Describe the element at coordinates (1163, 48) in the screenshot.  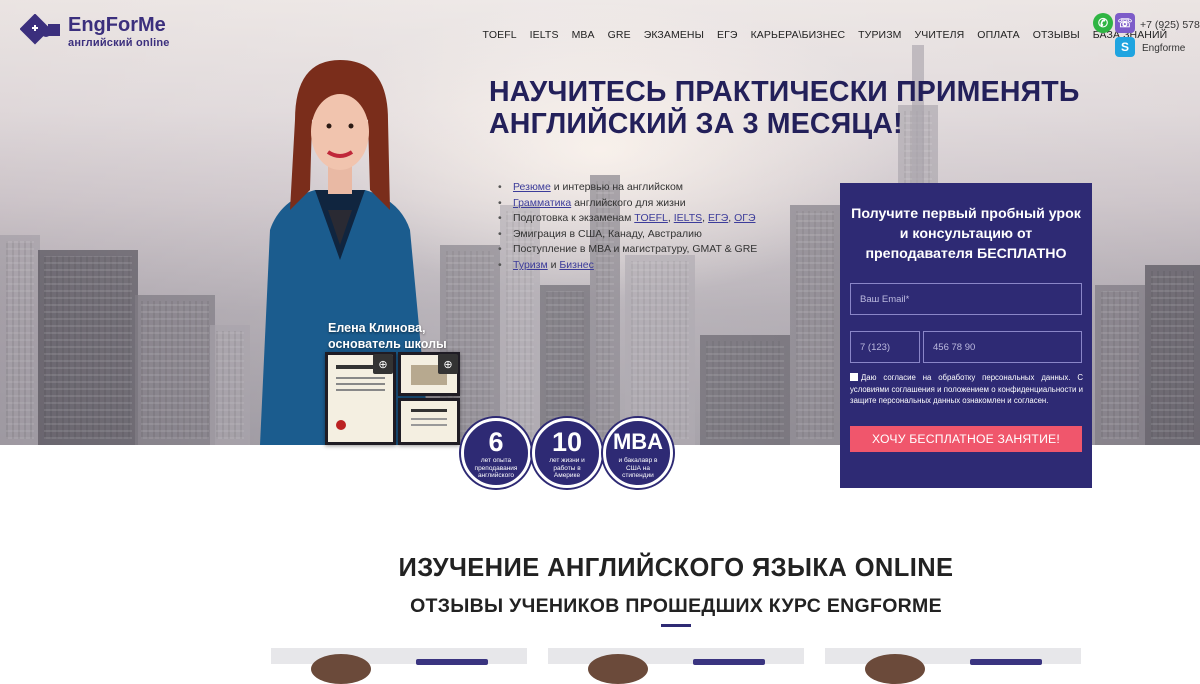
I see `skype-name: Engforme` at that location.